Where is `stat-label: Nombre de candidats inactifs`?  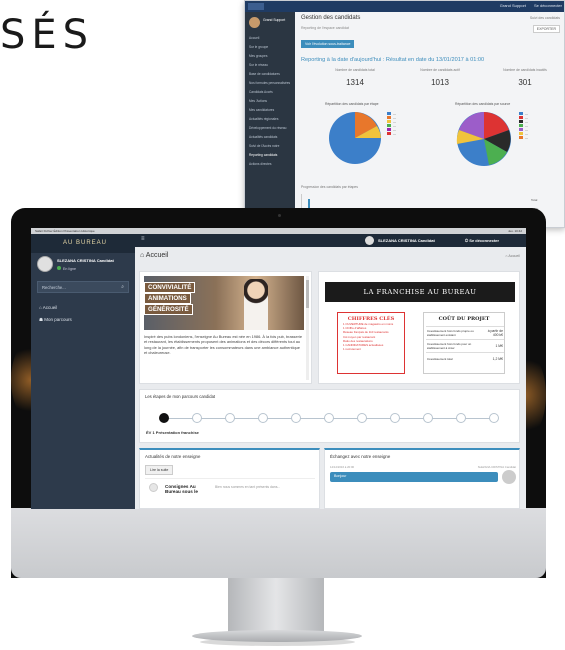
stat-label: Nombre de candidats inactifs is located at coordinates (525, 70).